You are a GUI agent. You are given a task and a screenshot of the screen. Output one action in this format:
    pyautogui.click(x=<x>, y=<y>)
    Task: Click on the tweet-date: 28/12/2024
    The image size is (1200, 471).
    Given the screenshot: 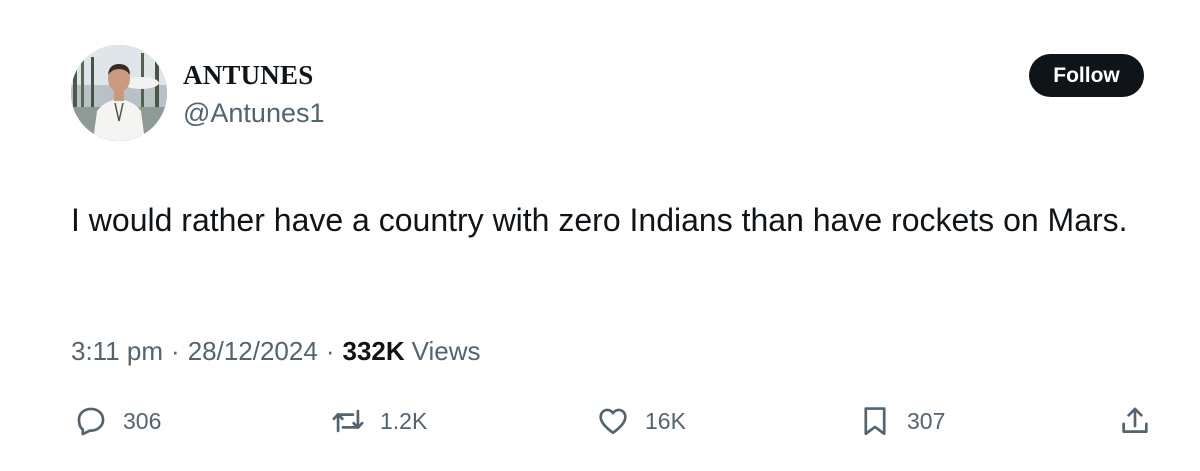 What is the action you would take?
    pyautogui.click(x=253, y=351)
    